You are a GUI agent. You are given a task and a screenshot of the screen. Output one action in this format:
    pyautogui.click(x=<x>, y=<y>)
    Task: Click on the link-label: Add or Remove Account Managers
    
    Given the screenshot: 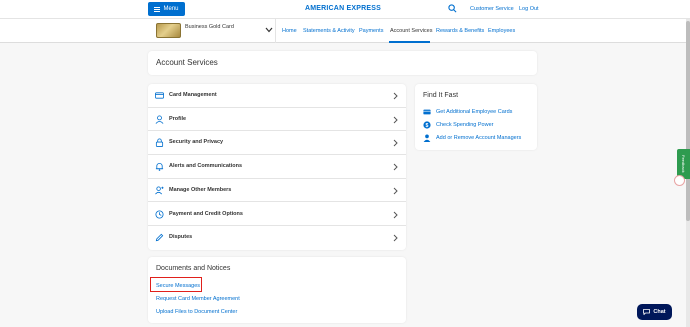 What is the action you would take?
    pyautogui.click(x=479, y=138)
    